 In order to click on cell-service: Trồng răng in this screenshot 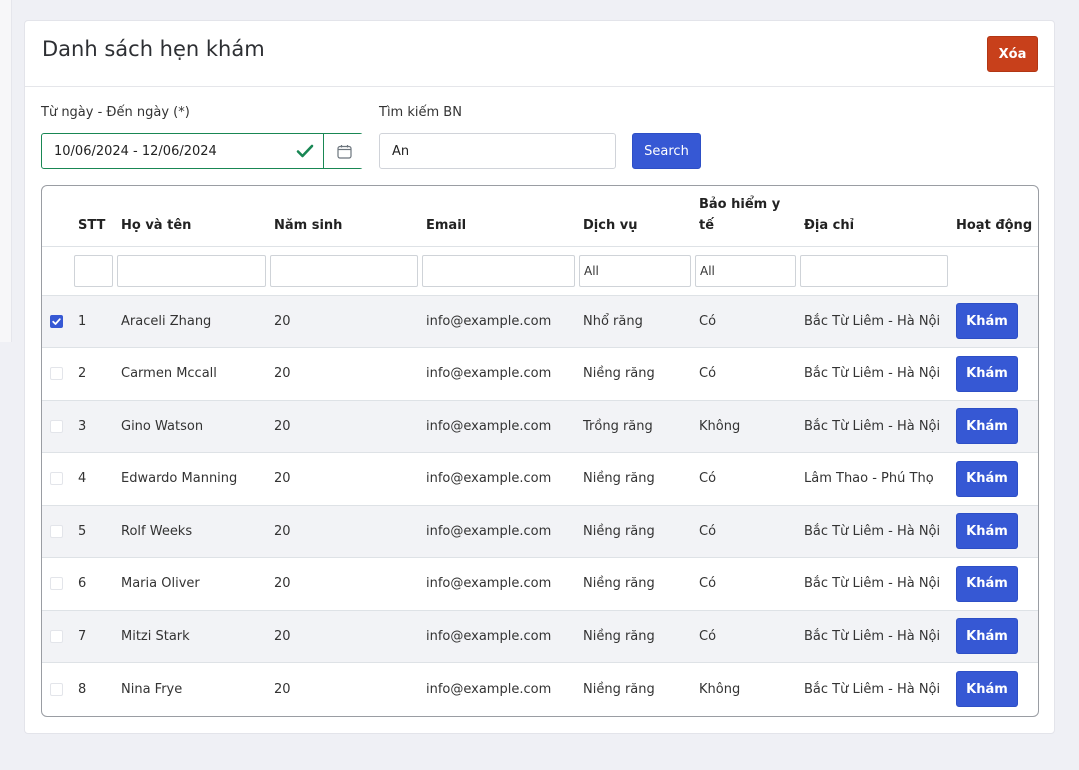, I will do `click(635, 426)`.